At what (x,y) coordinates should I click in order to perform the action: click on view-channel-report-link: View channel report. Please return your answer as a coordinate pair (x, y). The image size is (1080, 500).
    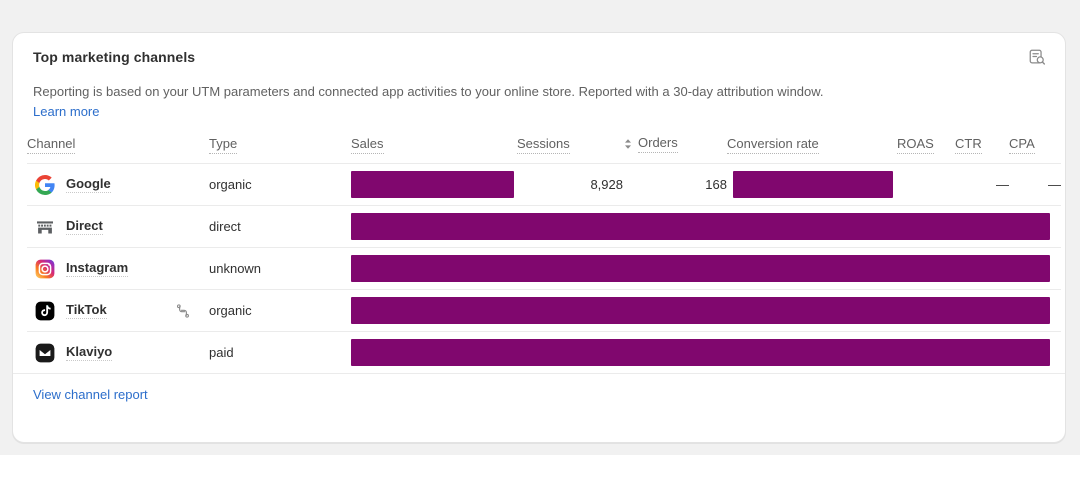
    Looking at the image, I should click on (90, 394).